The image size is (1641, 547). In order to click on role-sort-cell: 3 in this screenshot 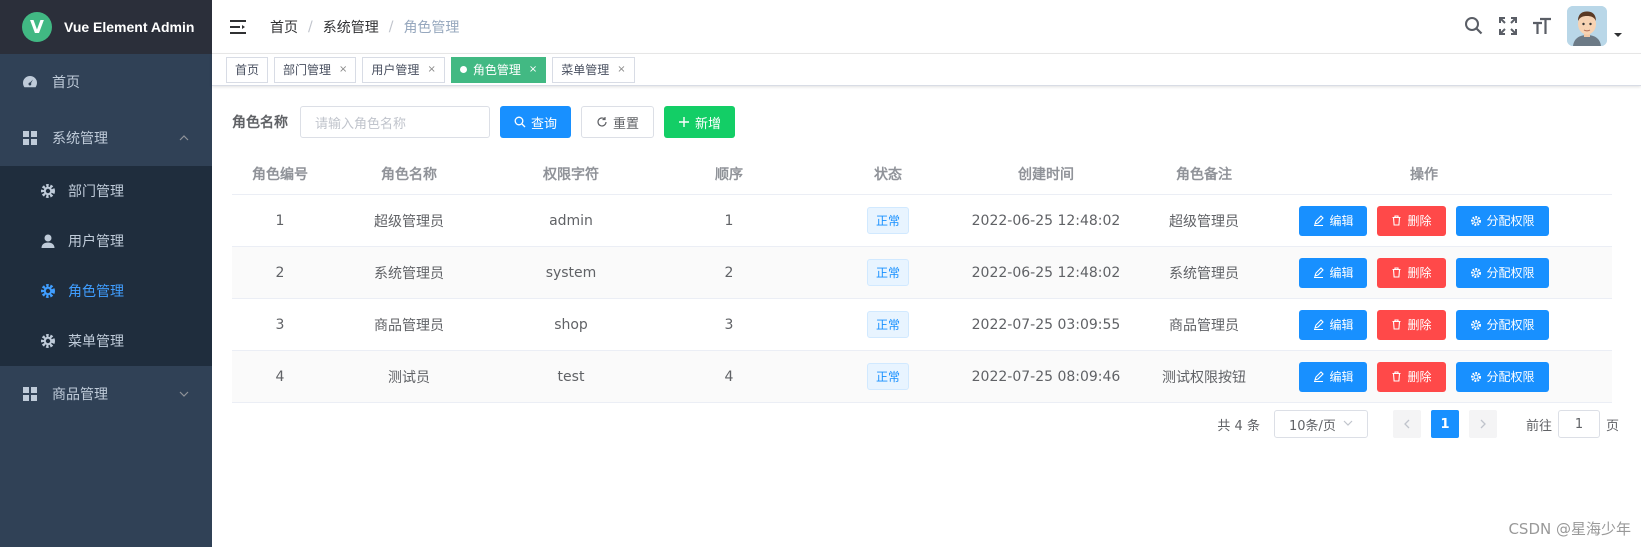, I will do `click(729, 324)`.